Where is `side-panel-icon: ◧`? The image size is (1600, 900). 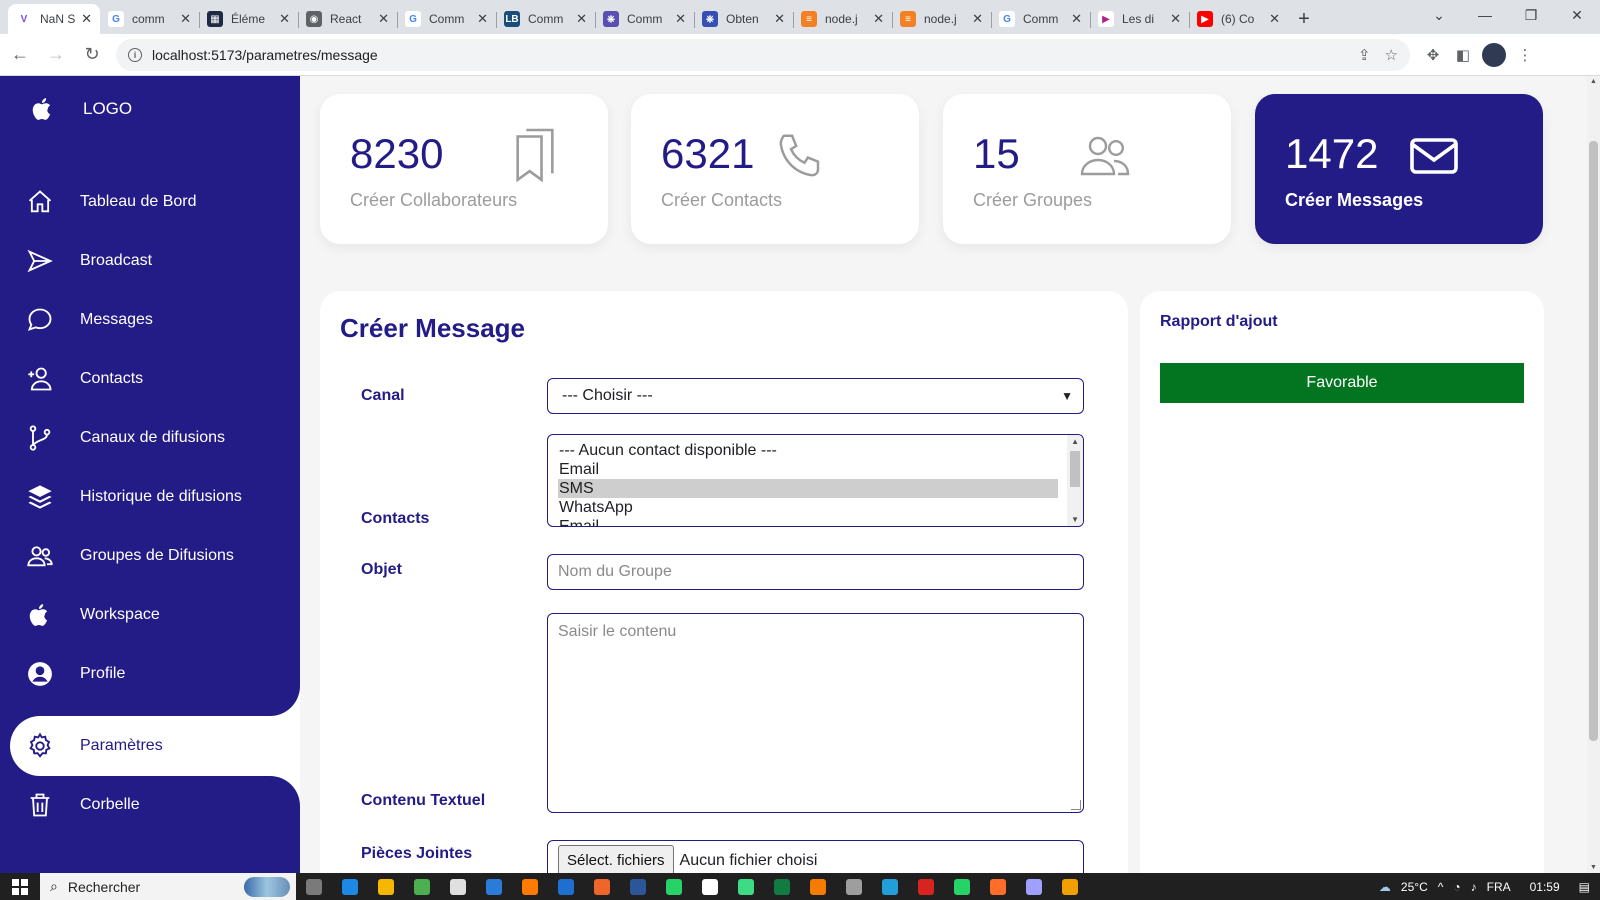
side-panel-icon: ◧ is located at coordinates (1463, 55).